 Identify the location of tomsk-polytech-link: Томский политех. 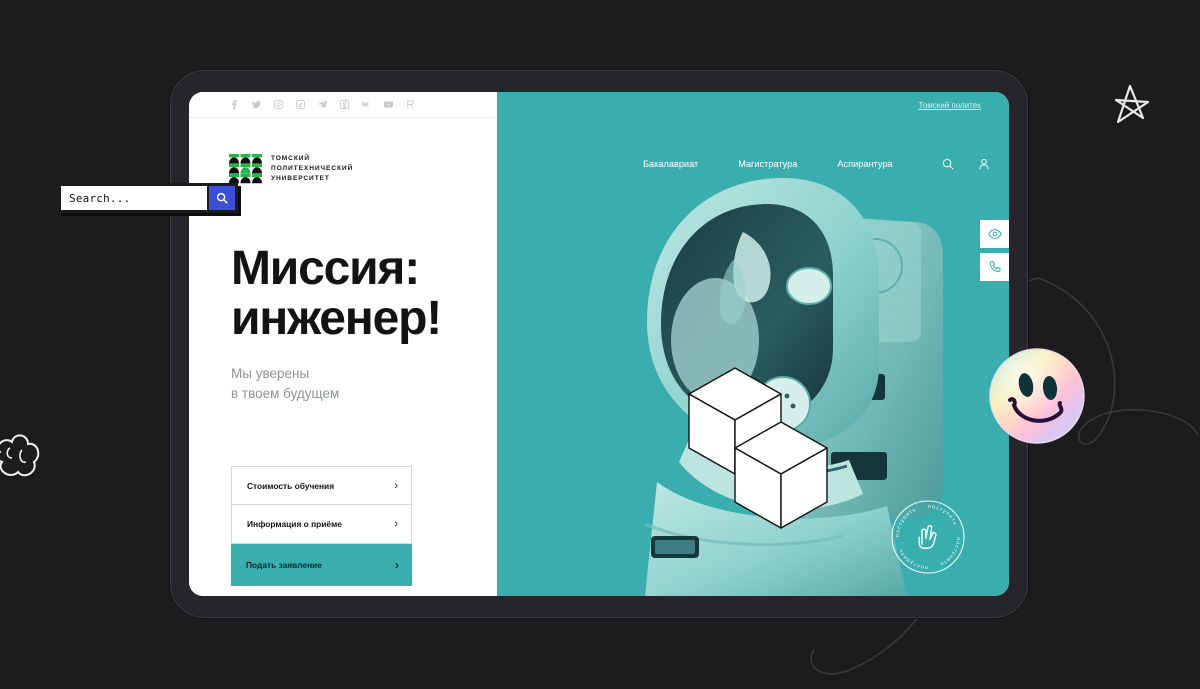
(950, 105).